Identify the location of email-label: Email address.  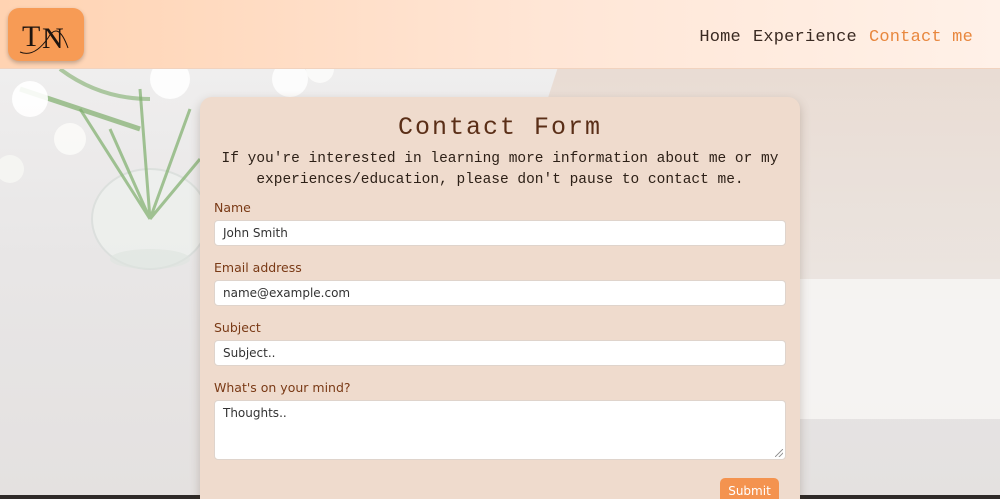
(258, 267).